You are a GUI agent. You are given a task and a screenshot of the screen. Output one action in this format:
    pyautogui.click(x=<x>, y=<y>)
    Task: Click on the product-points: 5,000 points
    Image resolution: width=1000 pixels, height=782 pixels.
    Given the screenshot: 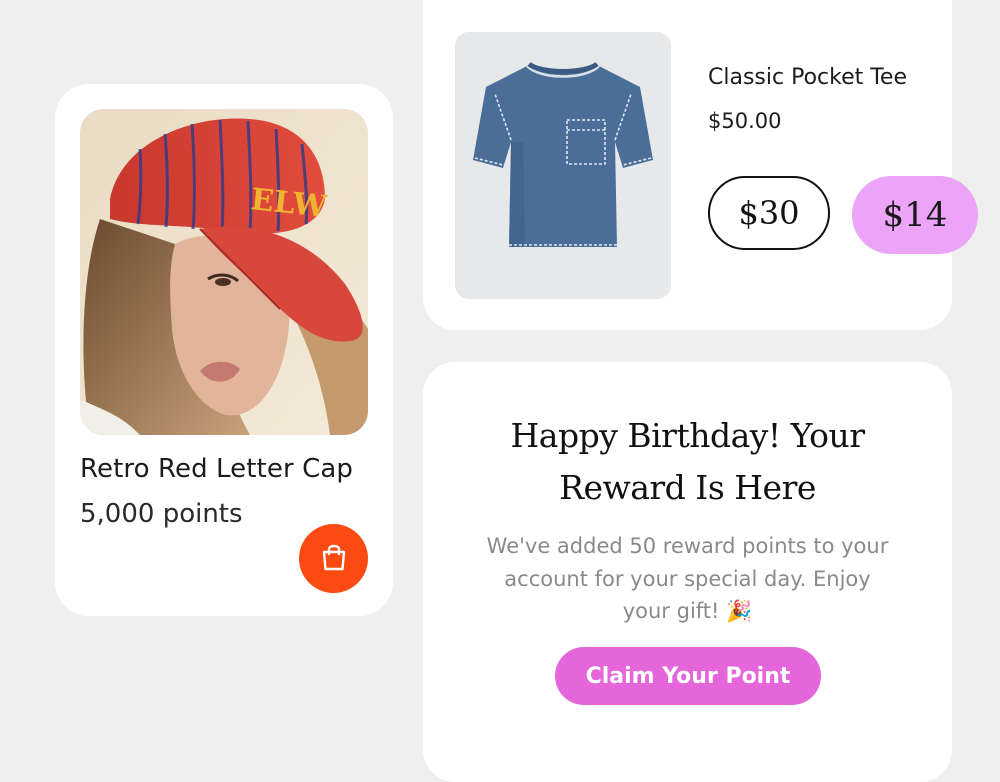 What is the action you would take?
    pyautogui.click(x=161, y=514)
    